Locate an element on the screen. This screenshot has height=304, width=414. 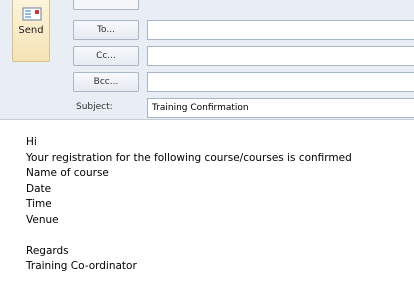
bcc-field is located at coordinates (280, 82).